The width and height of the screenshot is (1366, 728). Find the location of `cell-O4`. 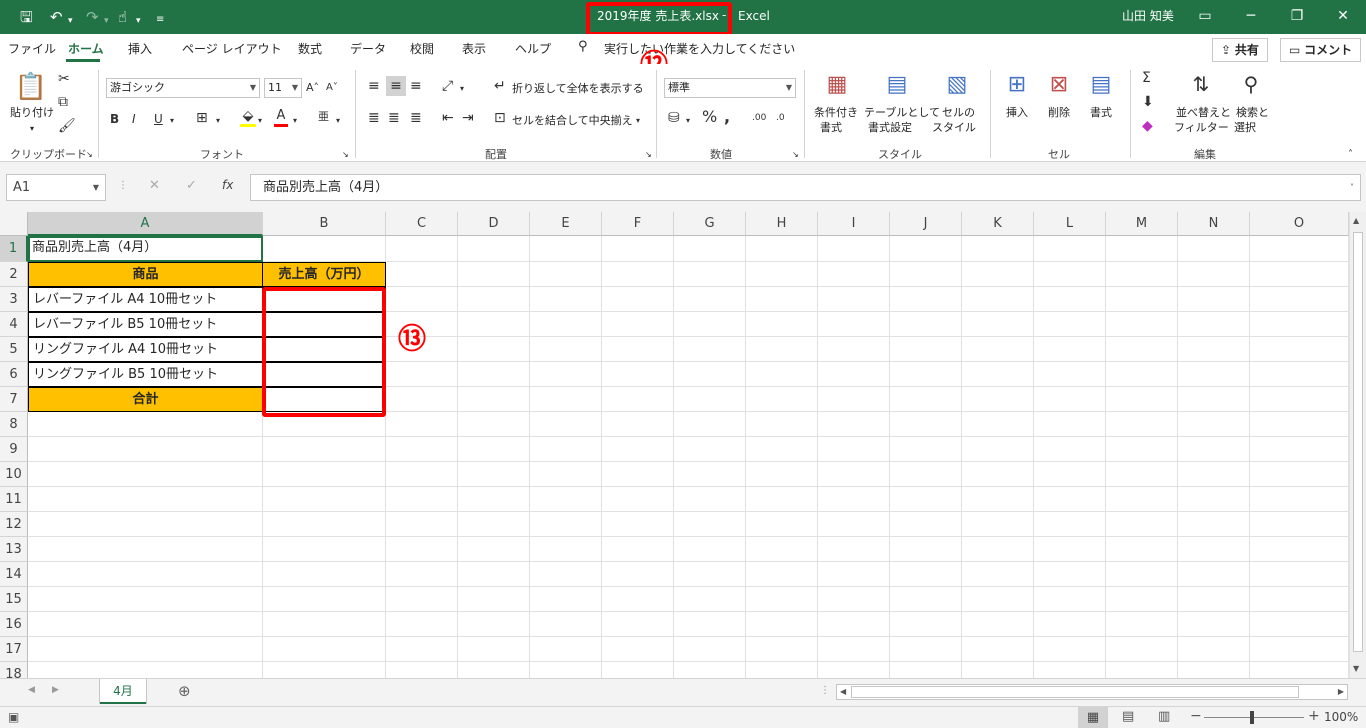

cell-O4 is located at coordinates (1299, 324).